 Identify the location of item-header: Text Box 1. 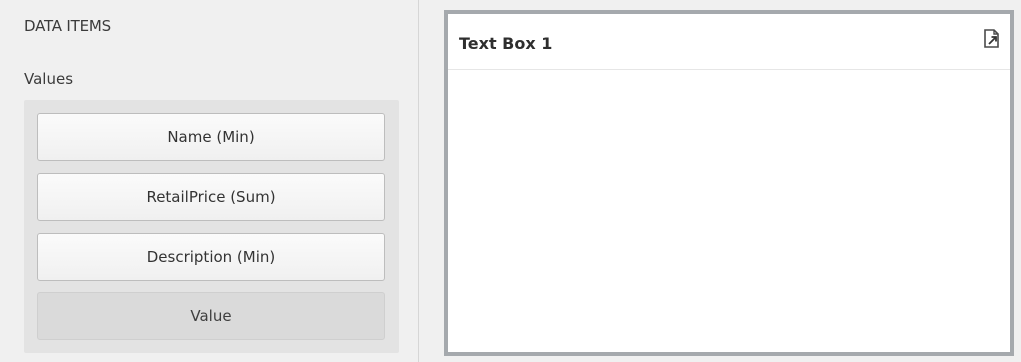
(729, 42).